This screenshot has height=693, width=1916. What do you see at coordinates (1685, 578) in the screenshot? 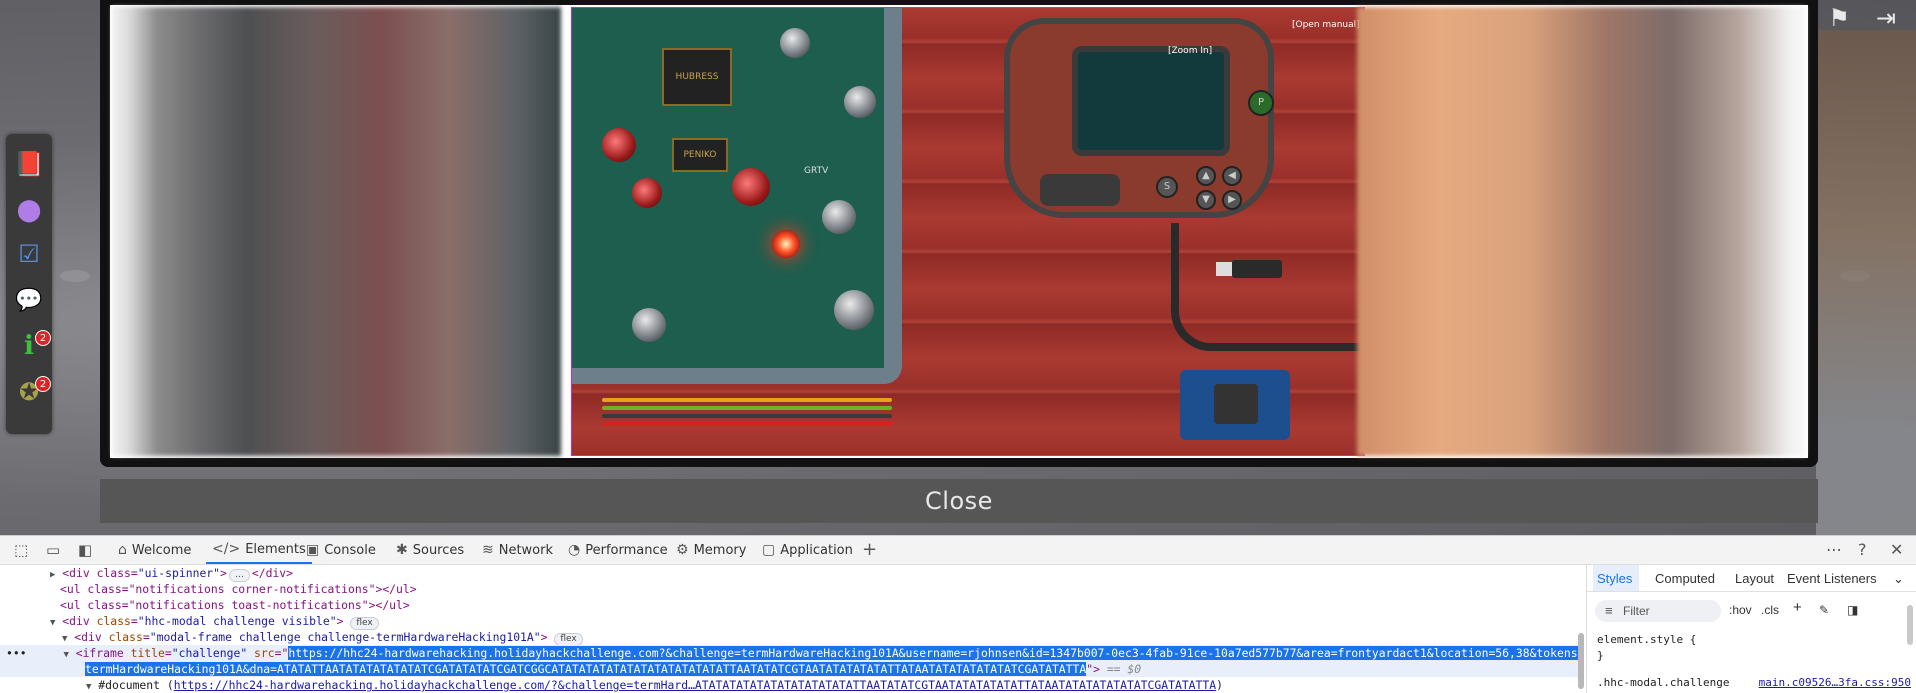
I see `tab-computed: Computed` at bounding box center [1685, 578].